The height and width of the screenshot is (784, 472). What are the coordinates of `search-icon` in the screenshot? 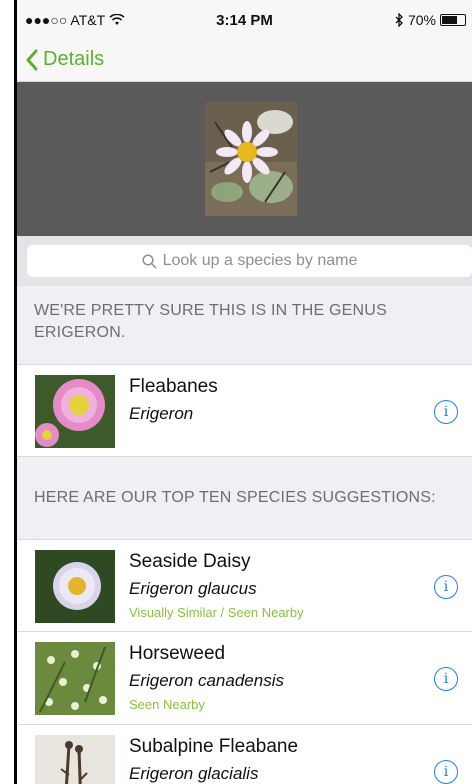 It's located at (149, 261).